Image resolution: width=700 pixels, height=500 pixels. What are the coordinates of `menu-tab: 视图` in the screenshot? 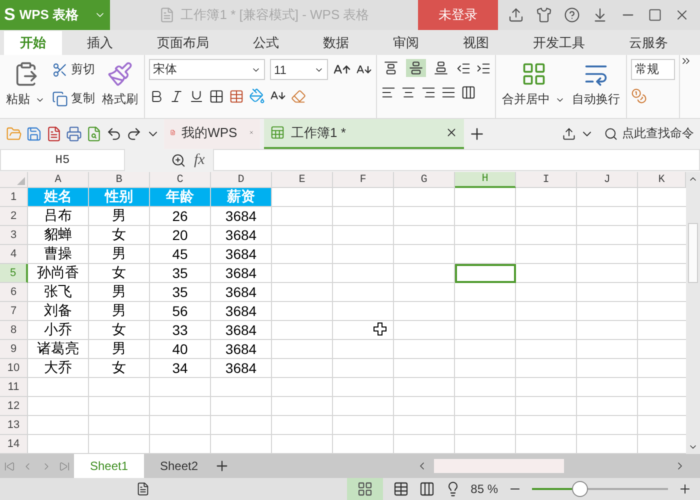 It's located at (476, 43).